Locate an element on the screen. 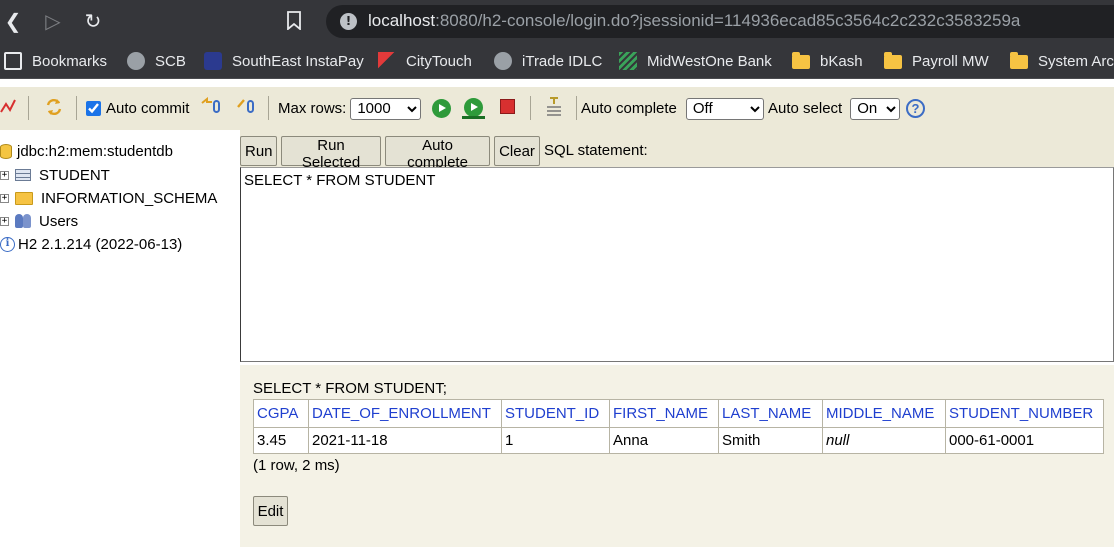 Image resolution: width=1114 pixels, height=547 pixels. bookmark-label: SouthEast InstaPay is located at coordinates (298, 61).